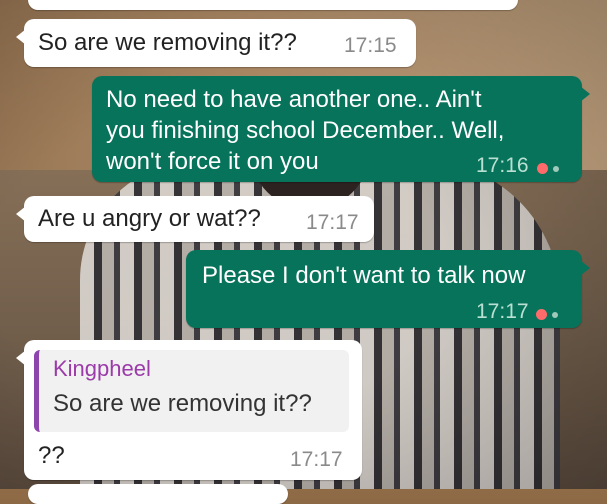  I want to click on message-text: Please I don't want to talk now, so click(364, 275).